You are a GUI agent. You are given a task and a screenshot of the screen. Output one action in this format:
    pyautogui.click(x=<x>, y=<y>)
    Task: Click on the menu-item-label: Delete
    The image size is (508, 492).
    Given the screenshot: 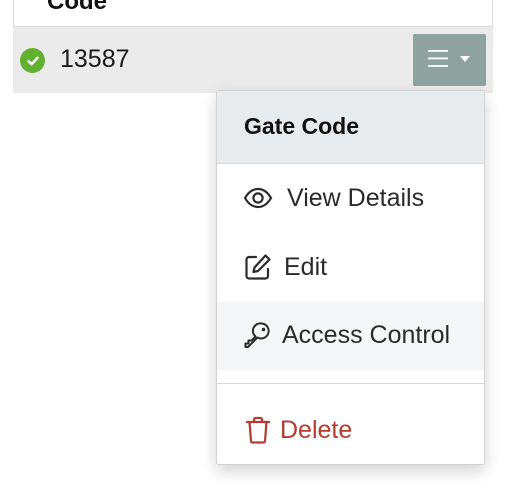 What is the action you would take?
    pyautogui.click(x=316, y=430)
    